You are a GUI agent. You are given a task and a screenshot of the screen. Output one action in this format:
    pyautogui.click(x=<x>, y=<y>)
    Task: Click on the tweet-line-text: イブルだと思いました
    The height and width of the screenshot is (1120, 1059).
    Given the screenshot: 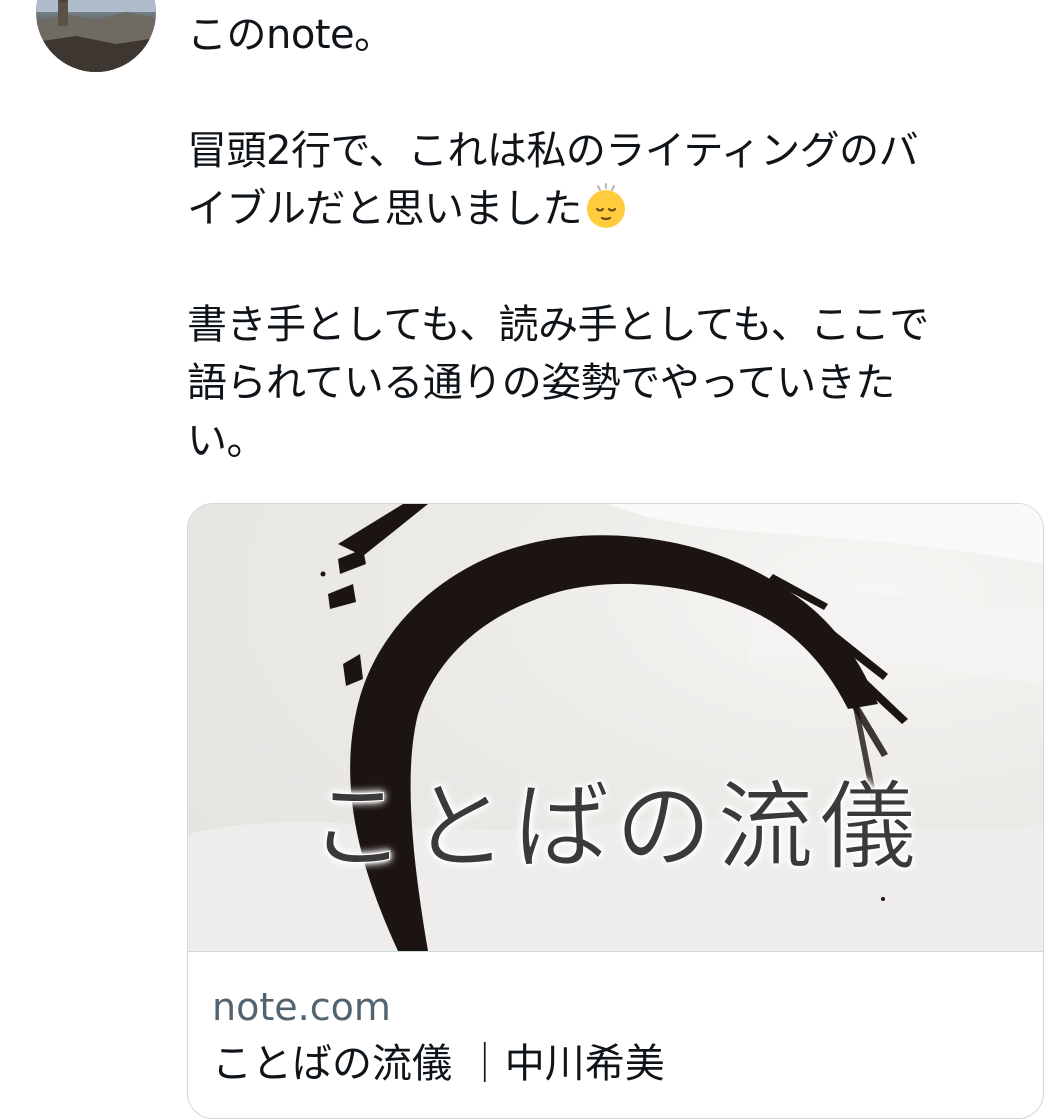 What is the action you would take?
    pyautogui.click(x=385, y=209)
    